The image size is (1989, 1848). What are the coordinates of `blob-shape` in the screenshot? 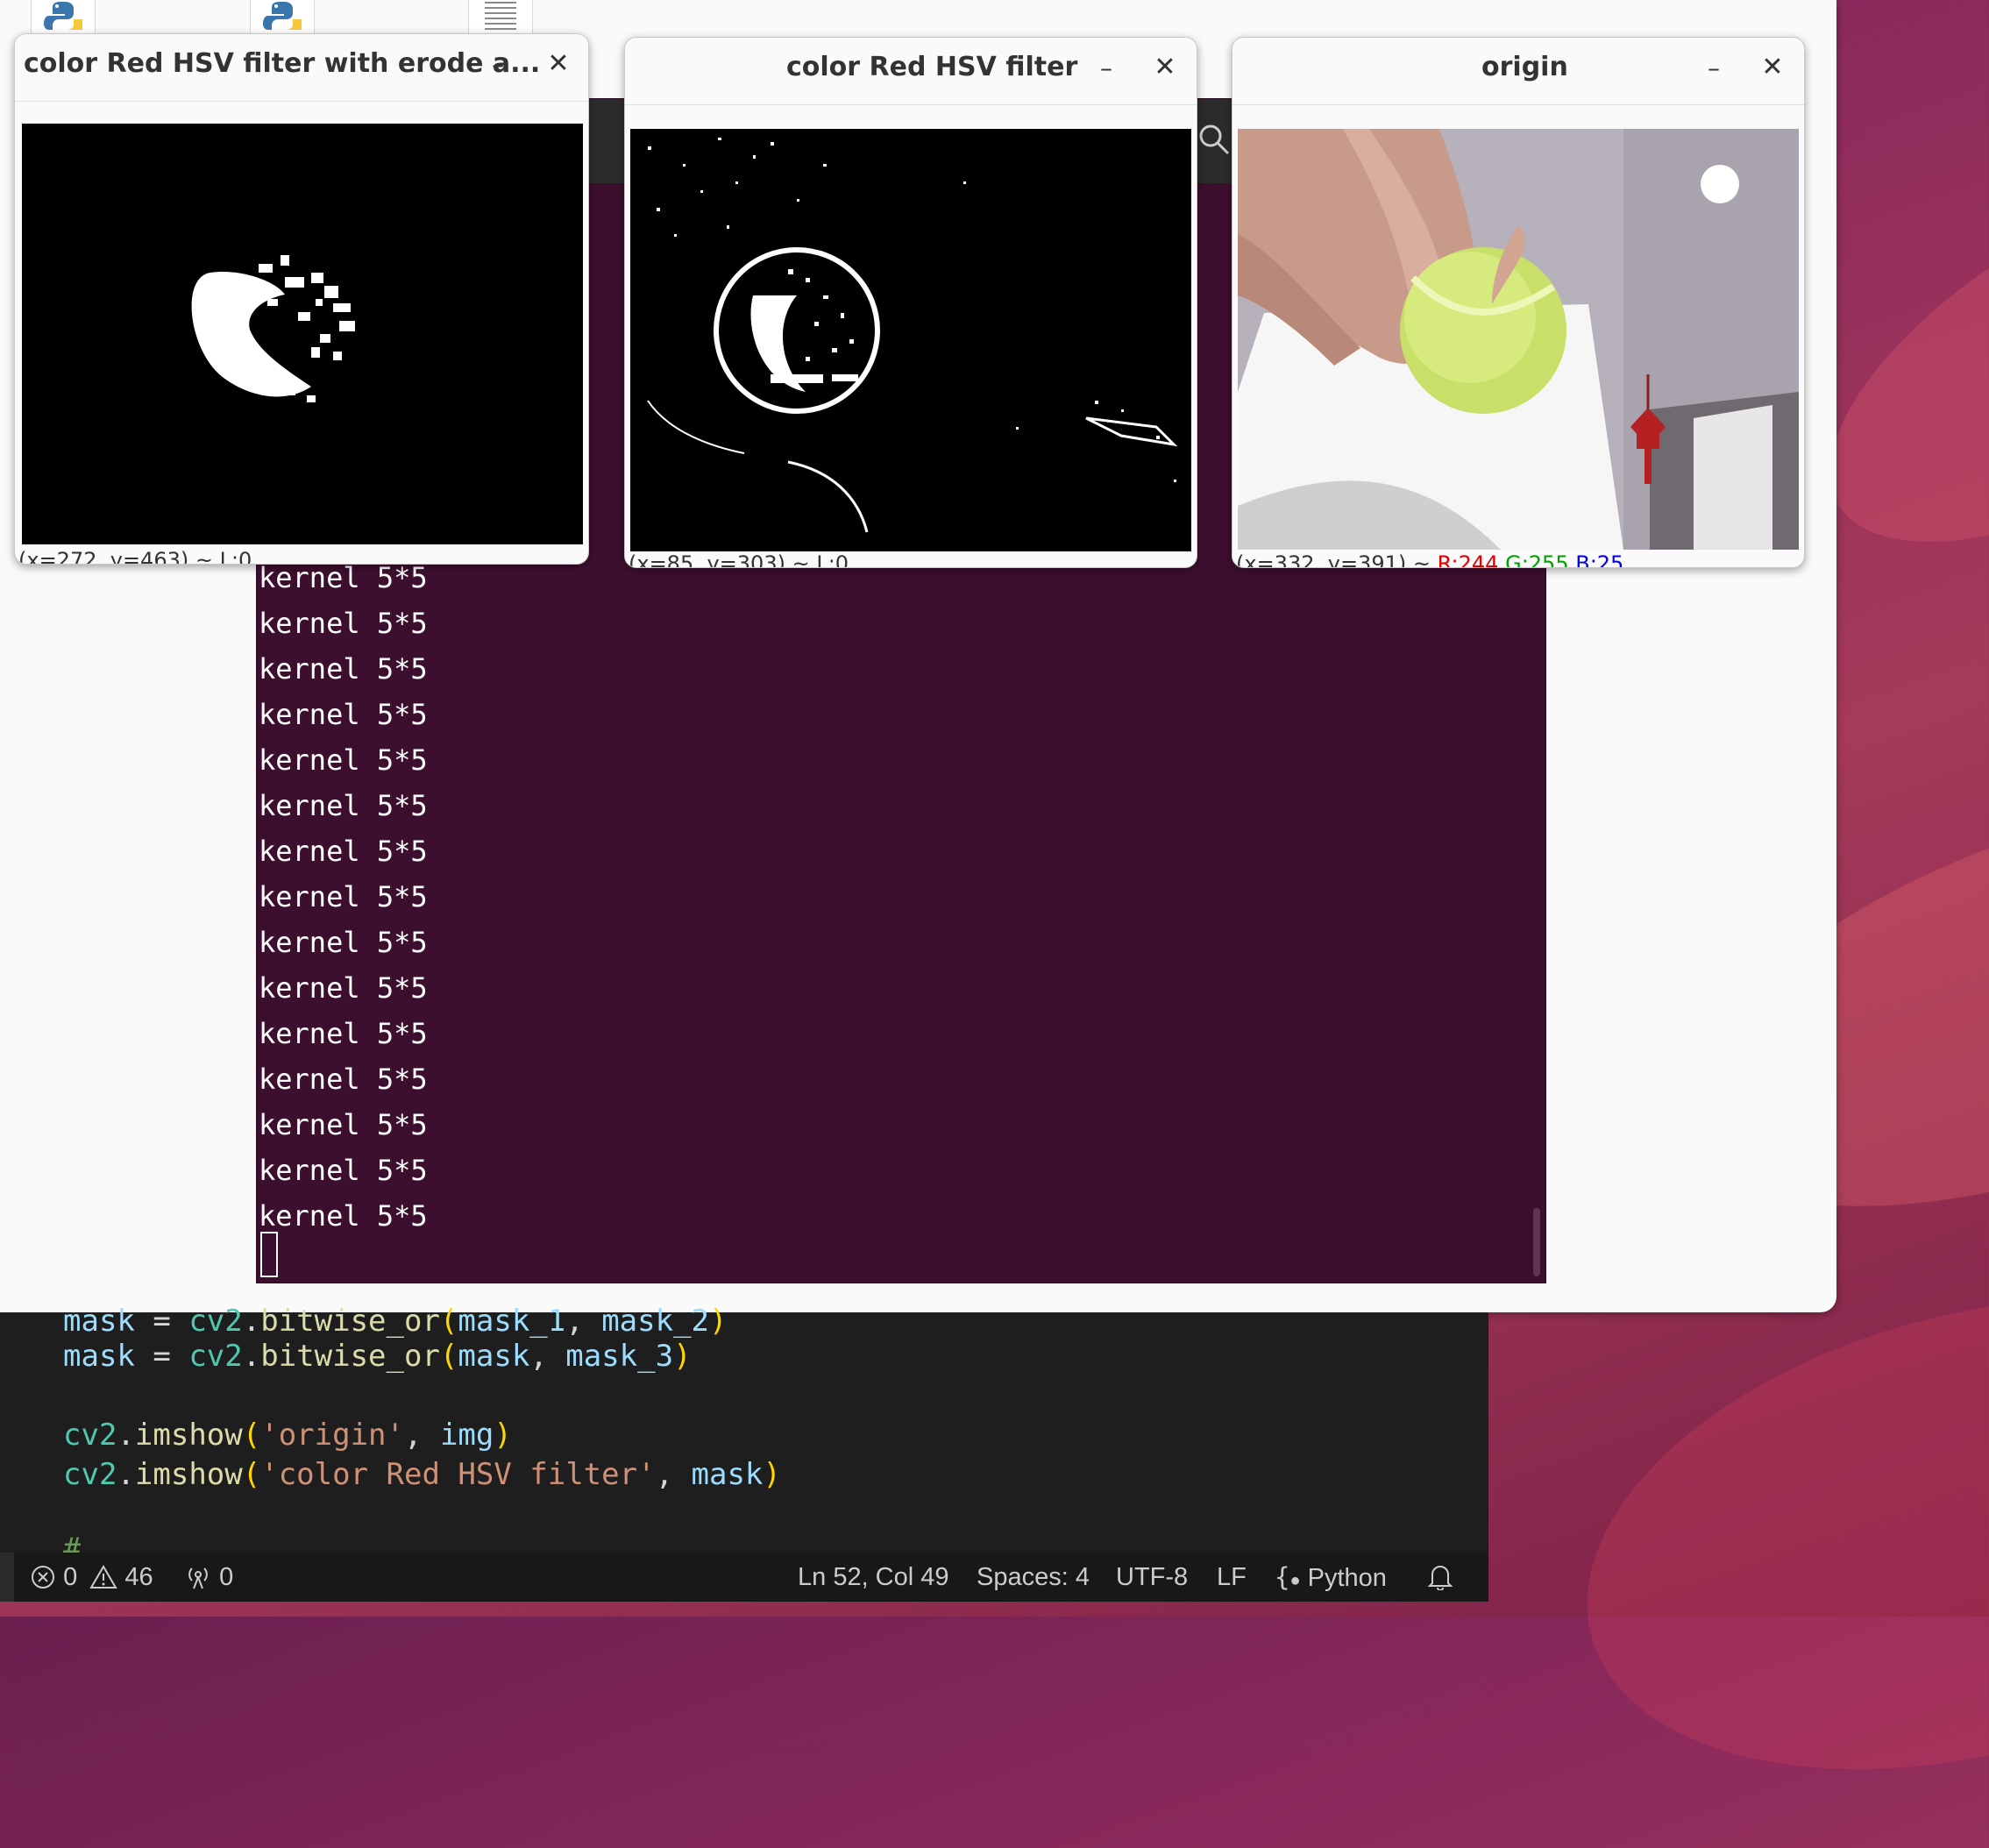 It's located at (273, 328).